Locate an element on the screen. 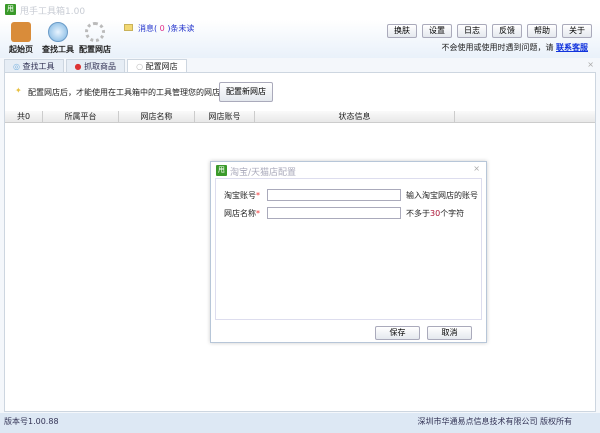  save-button: 保存 is located at coordinates (397, 333).